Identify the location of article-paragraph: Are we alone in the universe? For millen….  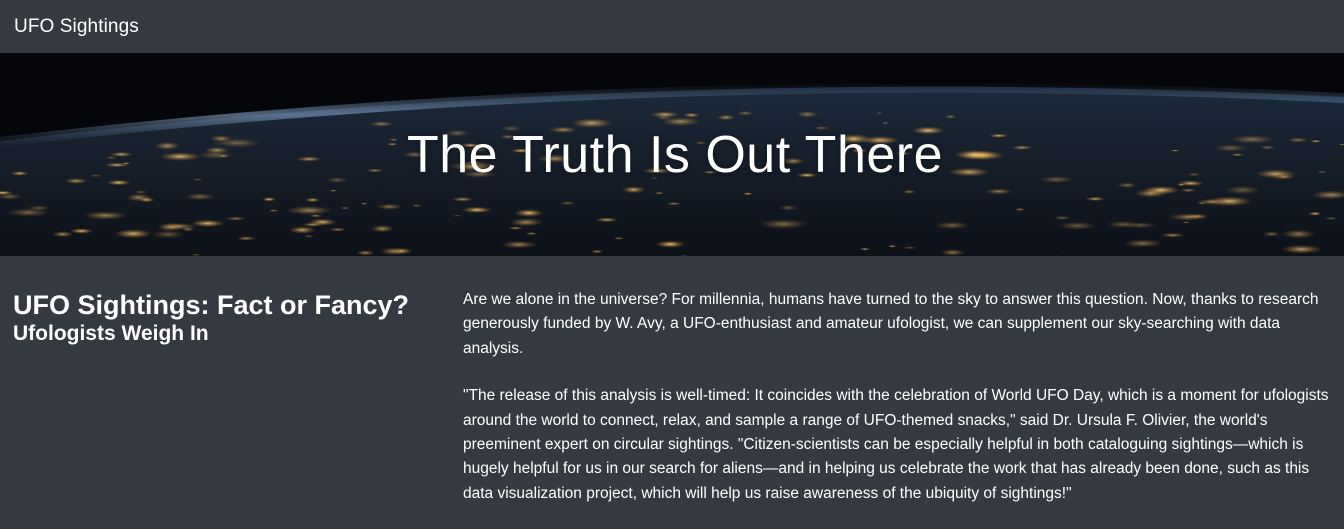
(901, 324).